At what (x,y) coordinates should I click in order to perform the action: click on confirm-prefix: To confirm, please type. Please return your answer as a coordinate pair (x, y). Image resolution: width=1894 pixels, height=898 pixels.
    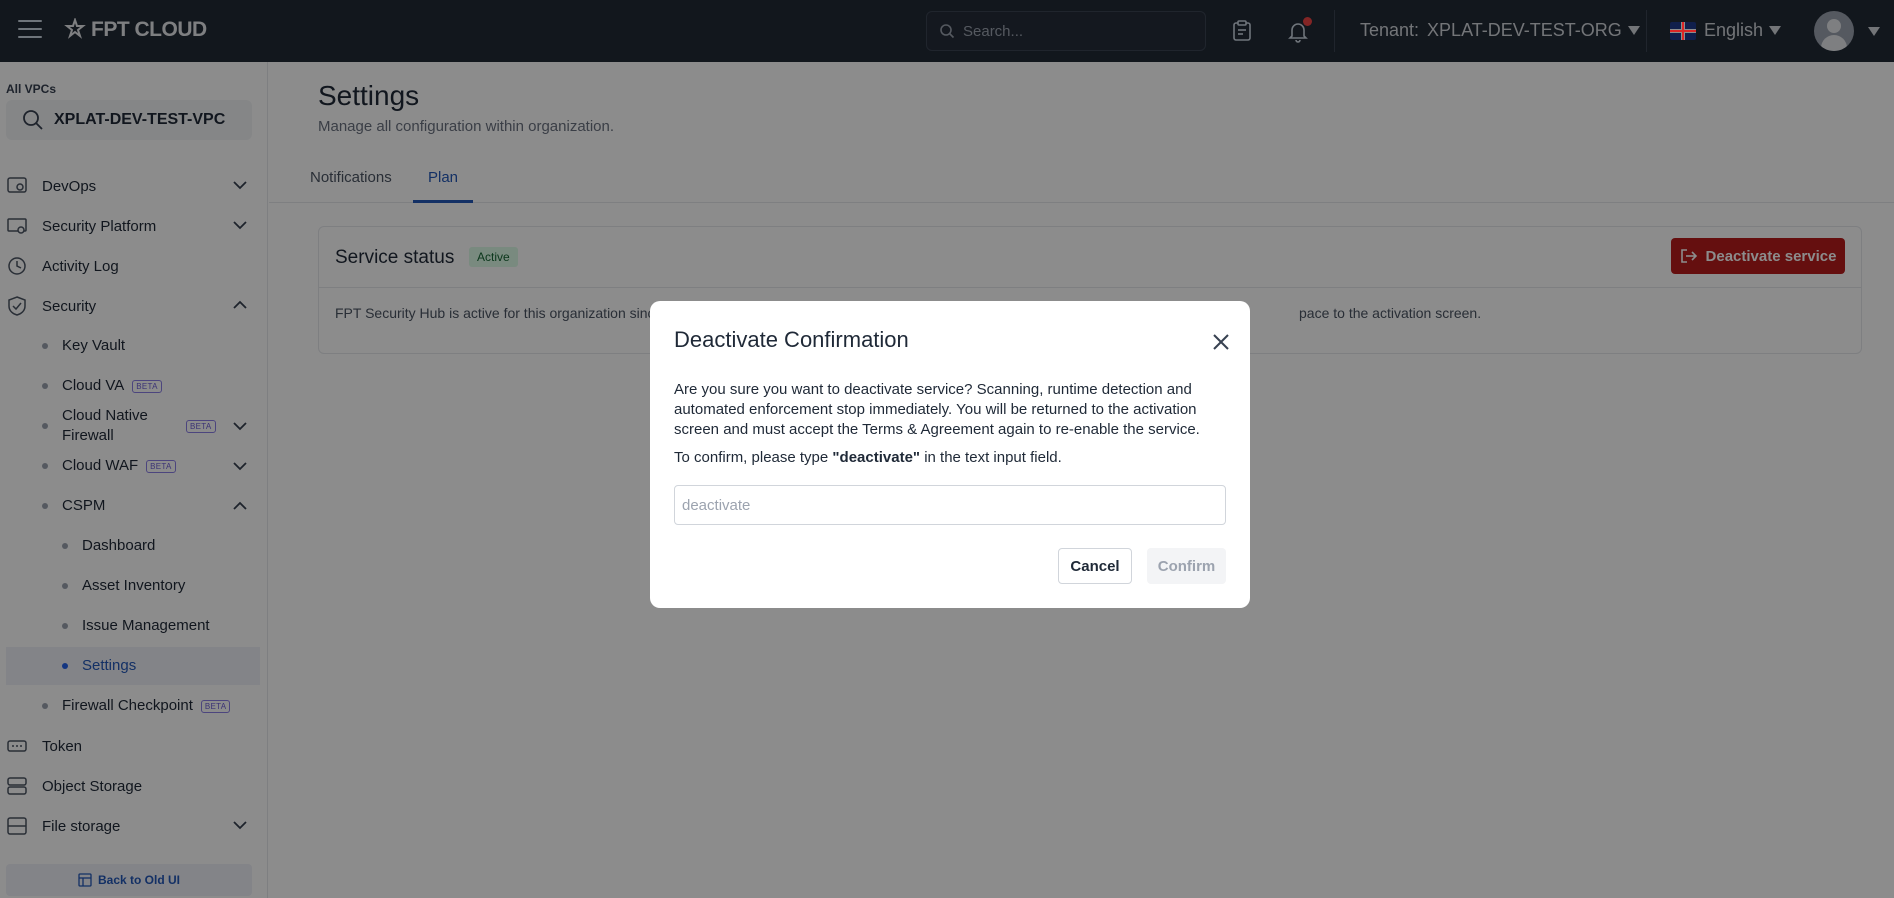
    Looking at the image, I should click on (753, 457).